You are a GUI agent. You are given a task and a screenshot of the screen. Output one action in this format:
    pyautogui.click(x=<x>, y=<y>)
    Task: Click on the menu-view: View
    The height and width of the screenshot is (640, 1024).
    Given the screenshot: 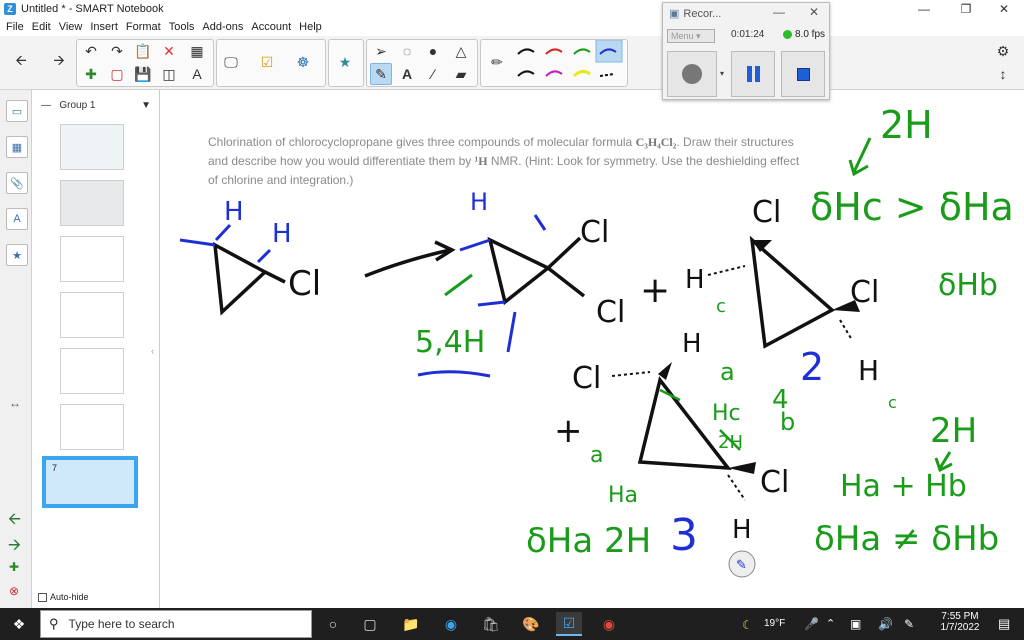 What is the action you would take?
    pyautogui.click(x=73, y=27)
    